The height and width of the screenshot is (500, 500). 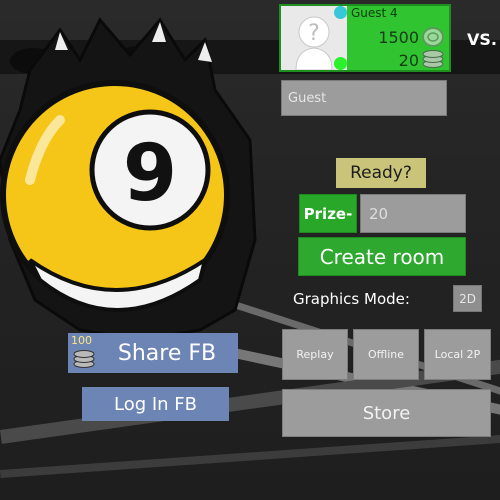 What do you see at coordinates (307, 98) in the screenshot?
I see `opponent-name-value: Guest` at bounding box center [307, 98].